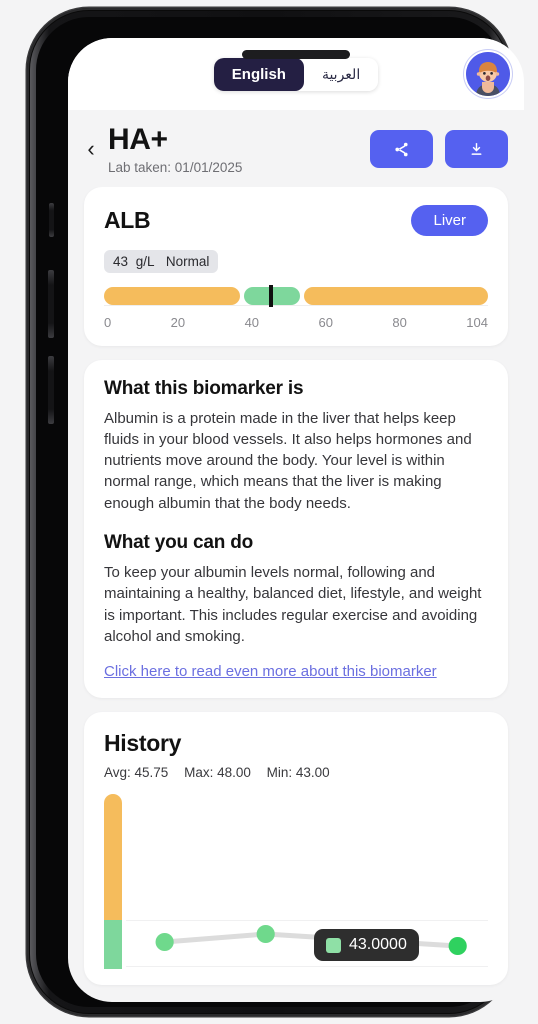 The width and height of the screenshot is (538, 1024). Describe the element at coordinates (449, 220) in the screenshot. I see `organ-badge: Liver` at that location.